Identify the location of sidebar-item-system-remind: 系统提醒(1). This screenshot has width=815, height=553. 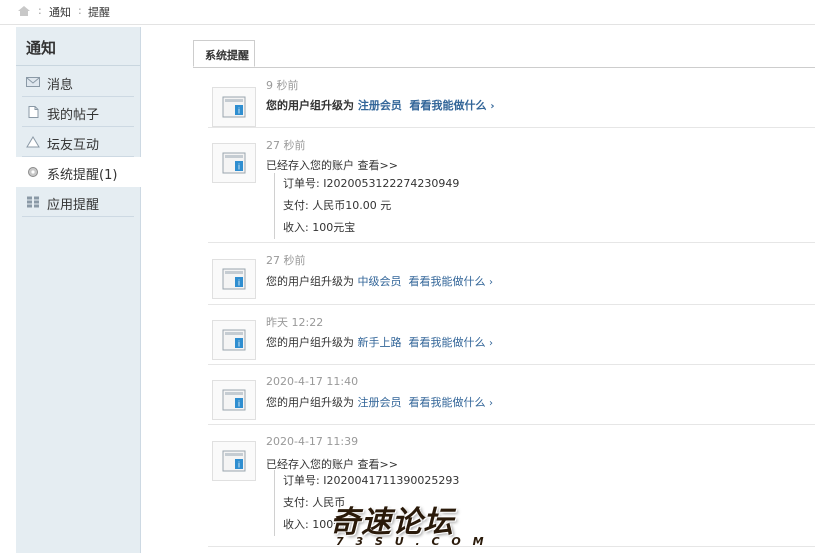
(78, 172).